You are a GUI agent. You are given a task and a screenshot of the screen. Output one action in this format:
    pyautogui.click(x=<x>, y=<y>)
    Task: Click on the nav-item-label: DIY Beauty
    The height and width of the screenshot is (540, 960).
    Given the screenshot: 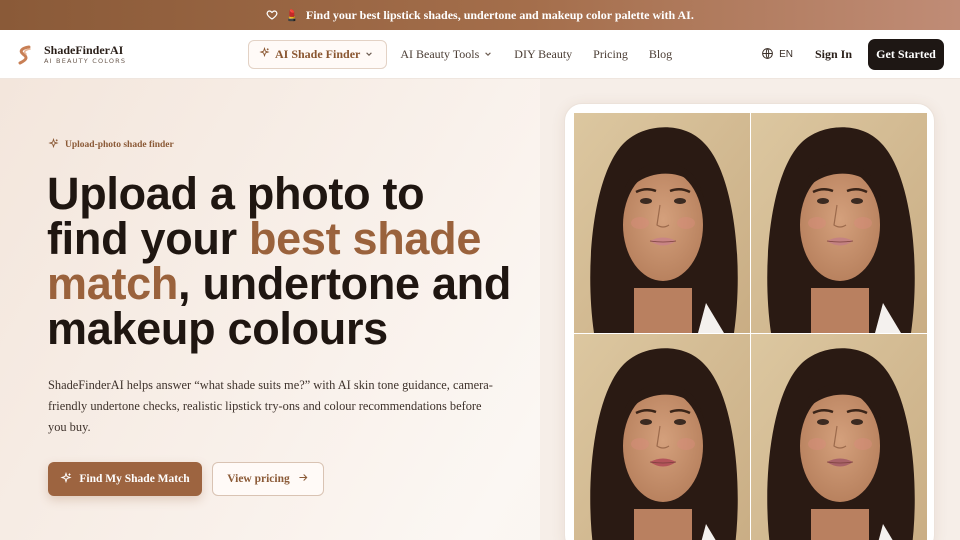 What is the action you would take?
    pyautogui.click(x=543, y=54)
    